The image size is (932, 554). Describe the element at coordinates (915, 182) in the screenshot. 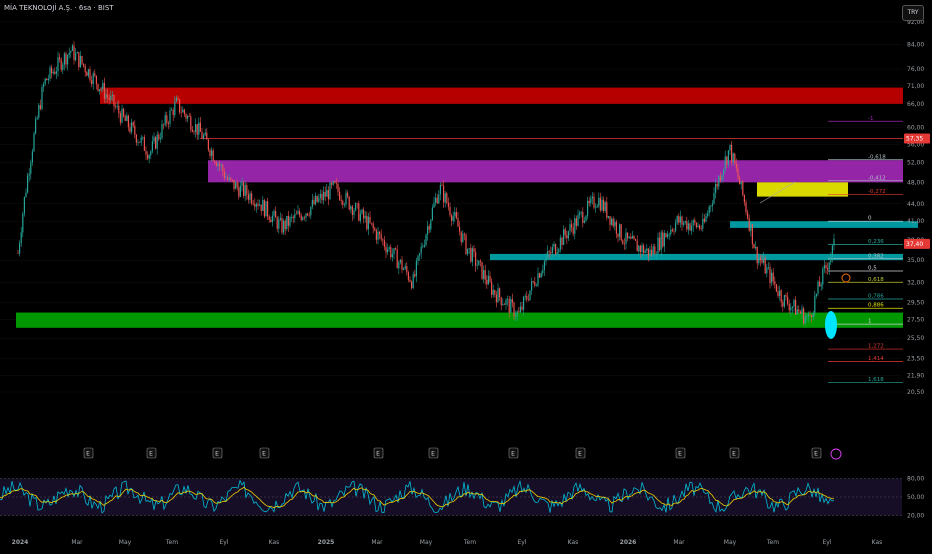

I see `price-tick-label: 48,00` at that location.